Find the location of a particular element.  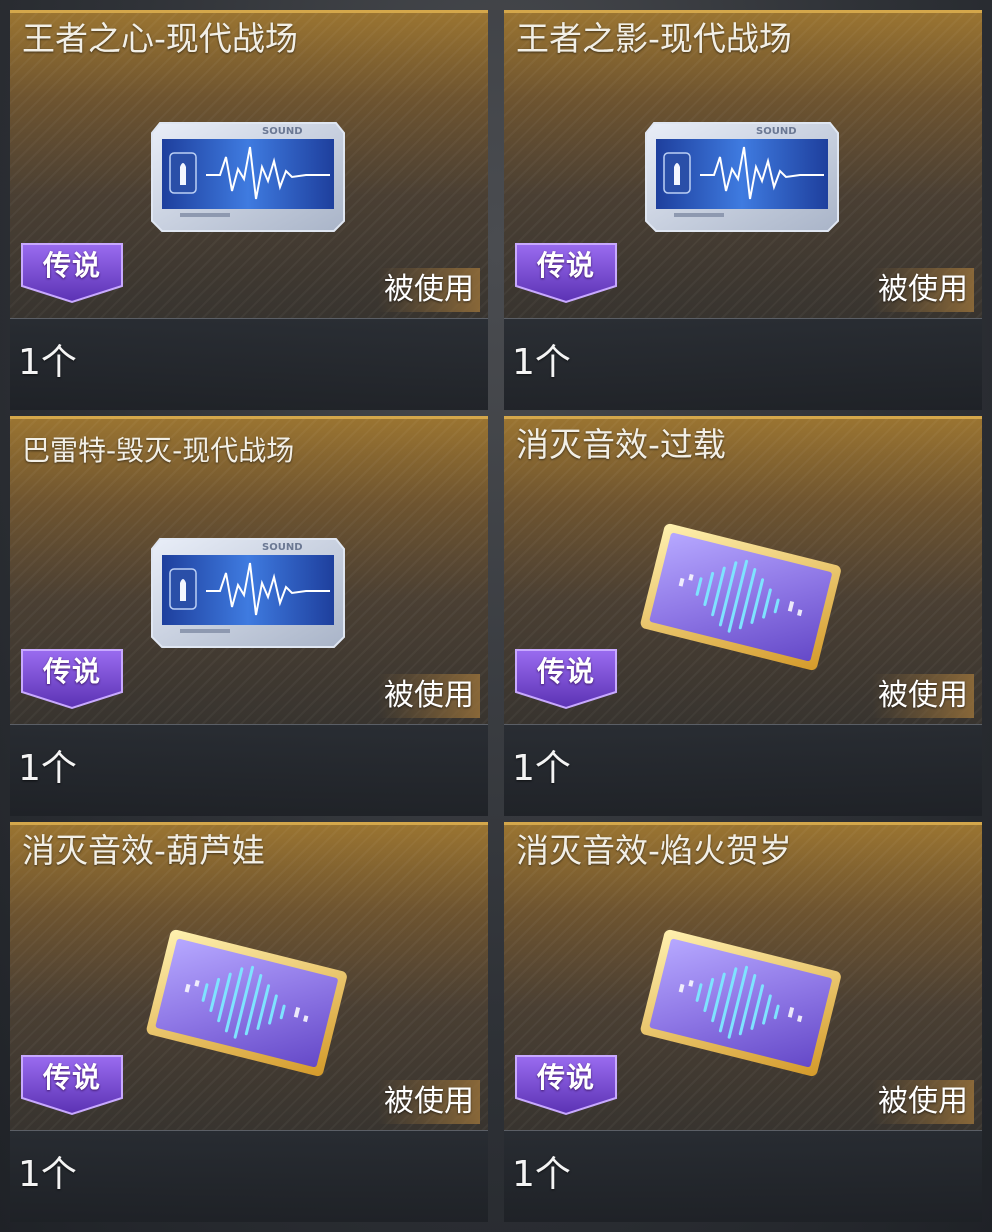

item-title: 王者之心-现代战场 is located at coordinates (160, 38).